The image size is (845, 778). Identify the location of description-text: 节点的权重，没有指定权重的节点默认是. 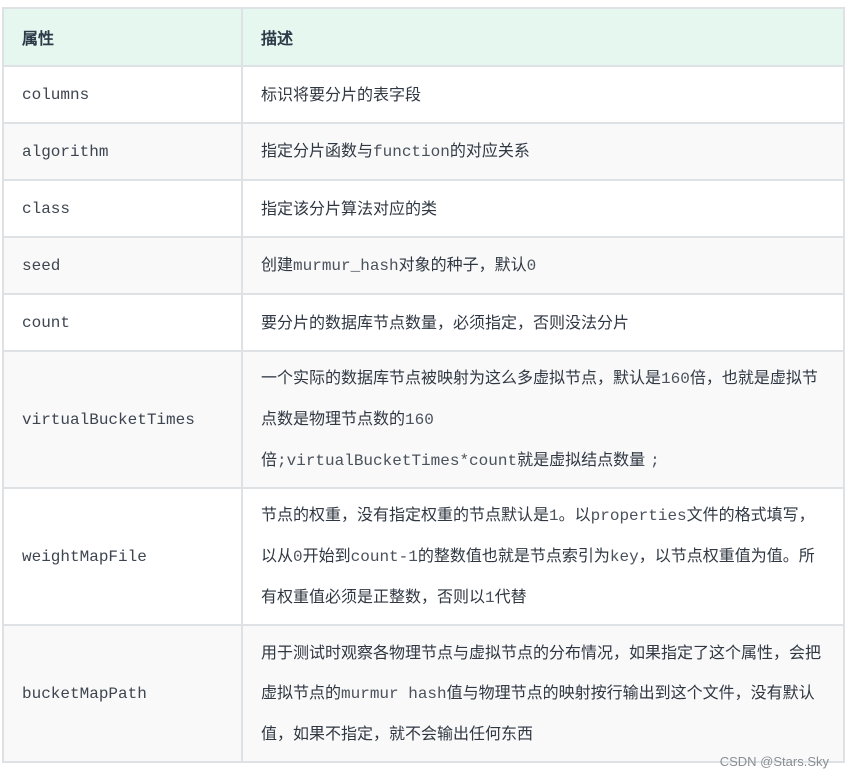
(405, 514).